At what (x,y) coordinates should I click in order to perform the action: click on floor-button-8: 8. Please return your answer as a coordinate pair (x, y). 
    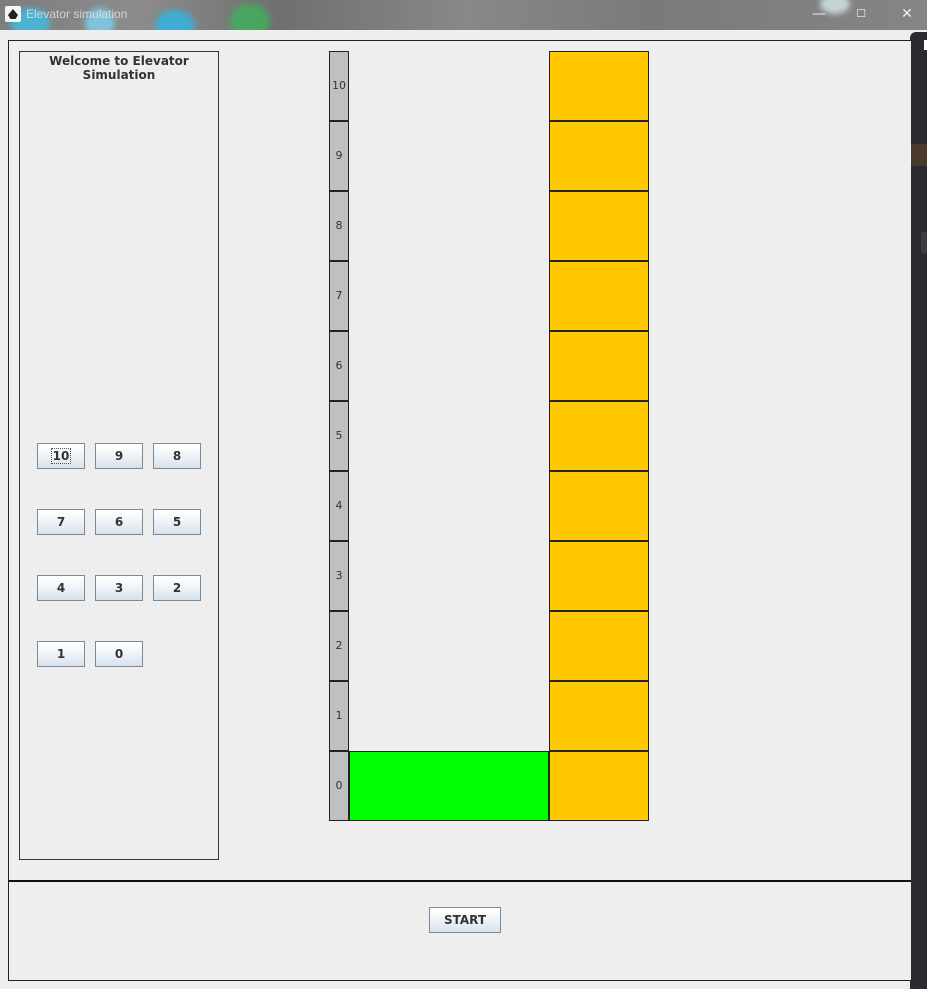
    Looking at the image, I should click on (177, 456).